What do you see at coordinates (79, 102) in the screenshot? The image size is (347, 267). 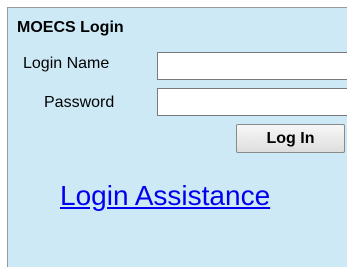 I see `password-label: Password` at bounding box center [79, 102].